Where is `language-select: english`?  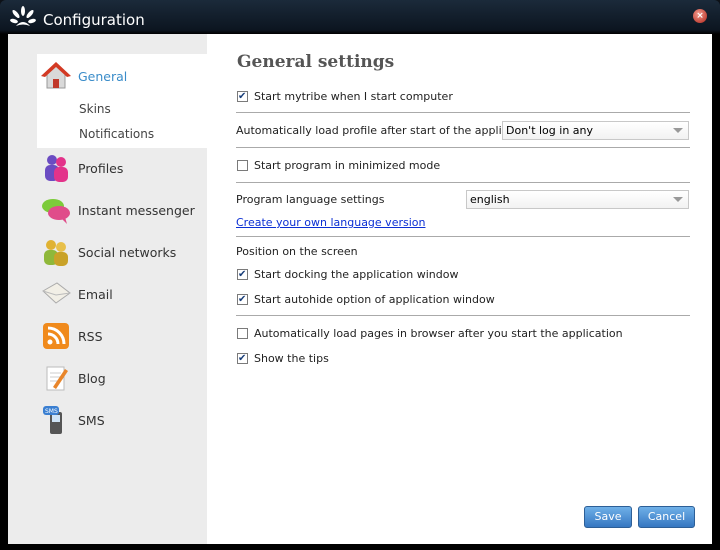 language-select: english is located at coordinates (577, 199).